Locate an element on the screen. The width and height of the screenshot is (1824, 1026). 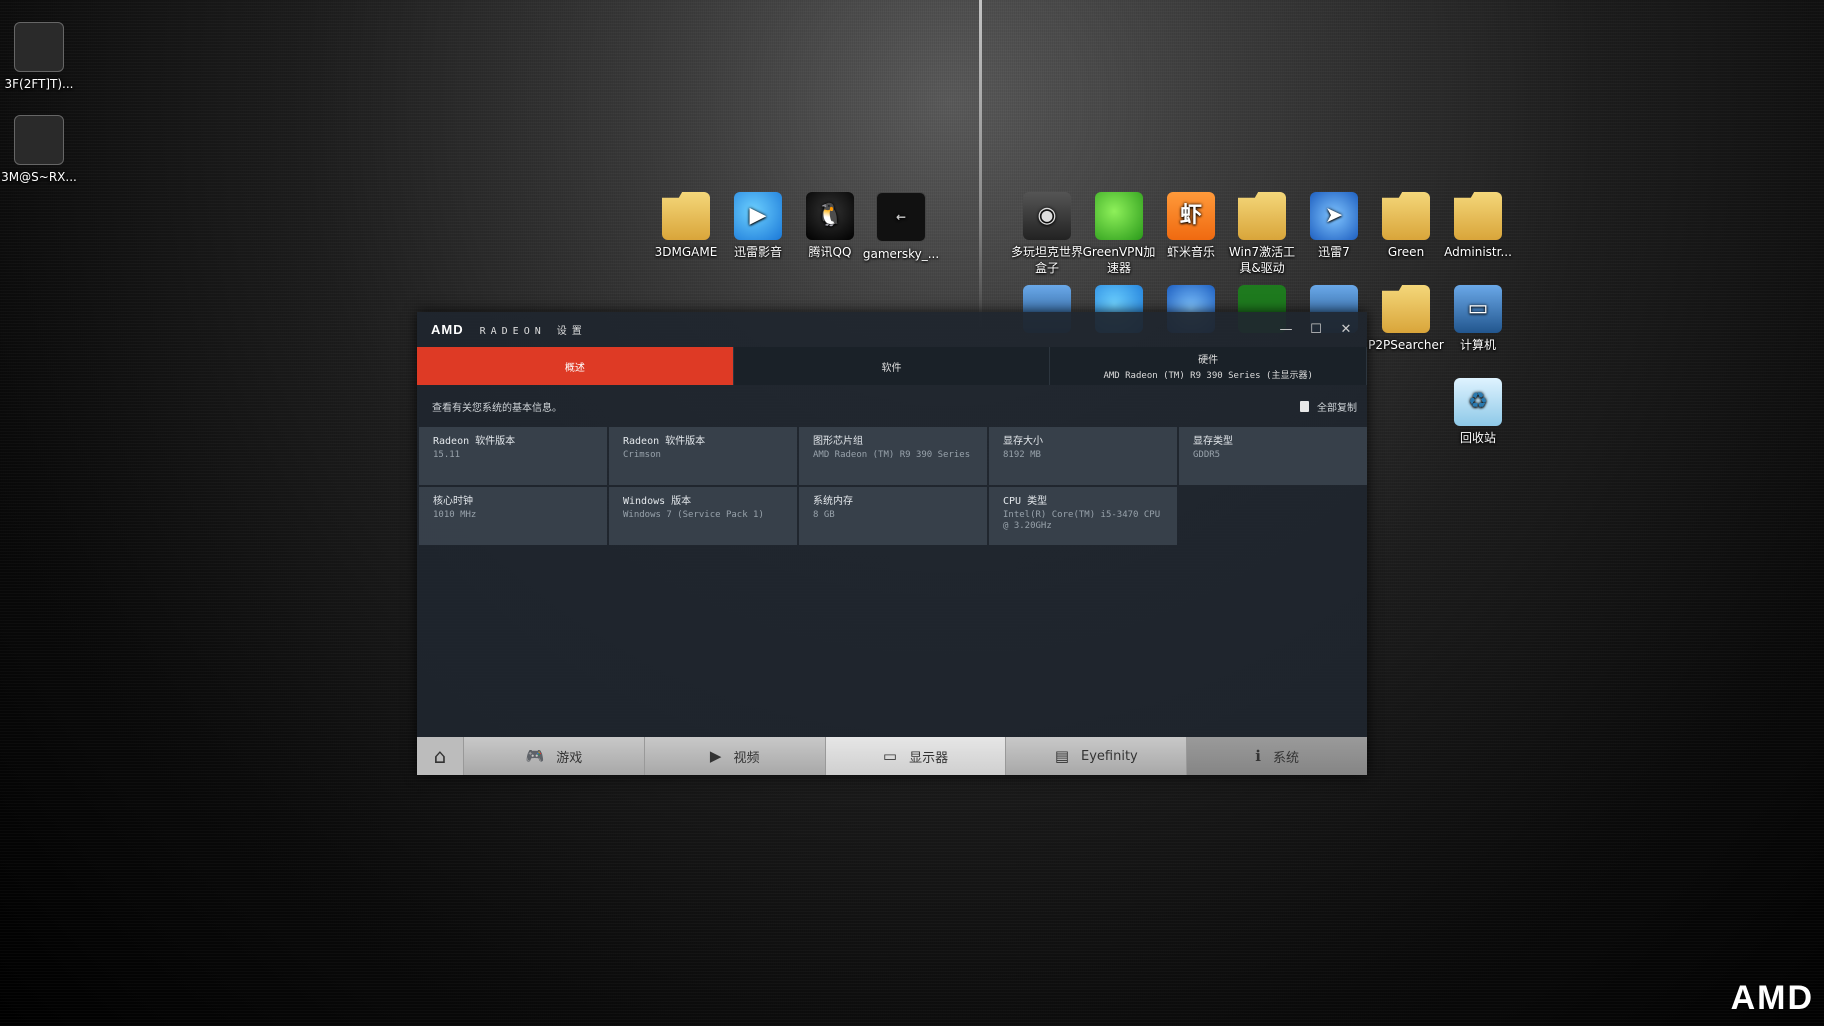
xiami-music-icon: 虾 is located at coordinates (1191, 216).